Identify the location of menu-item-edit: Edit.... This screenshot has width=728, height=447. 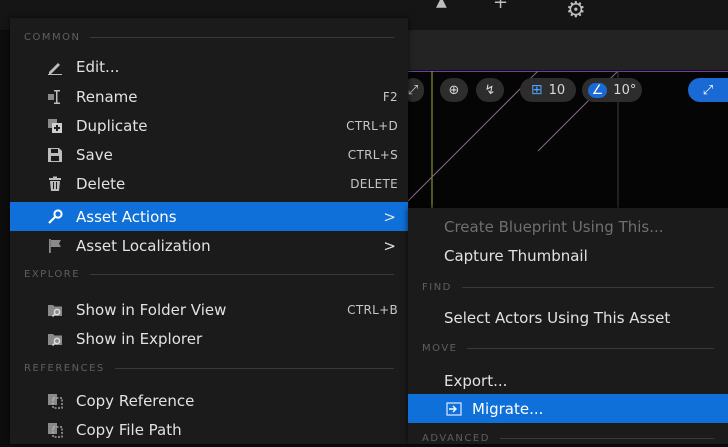
(209, 66).